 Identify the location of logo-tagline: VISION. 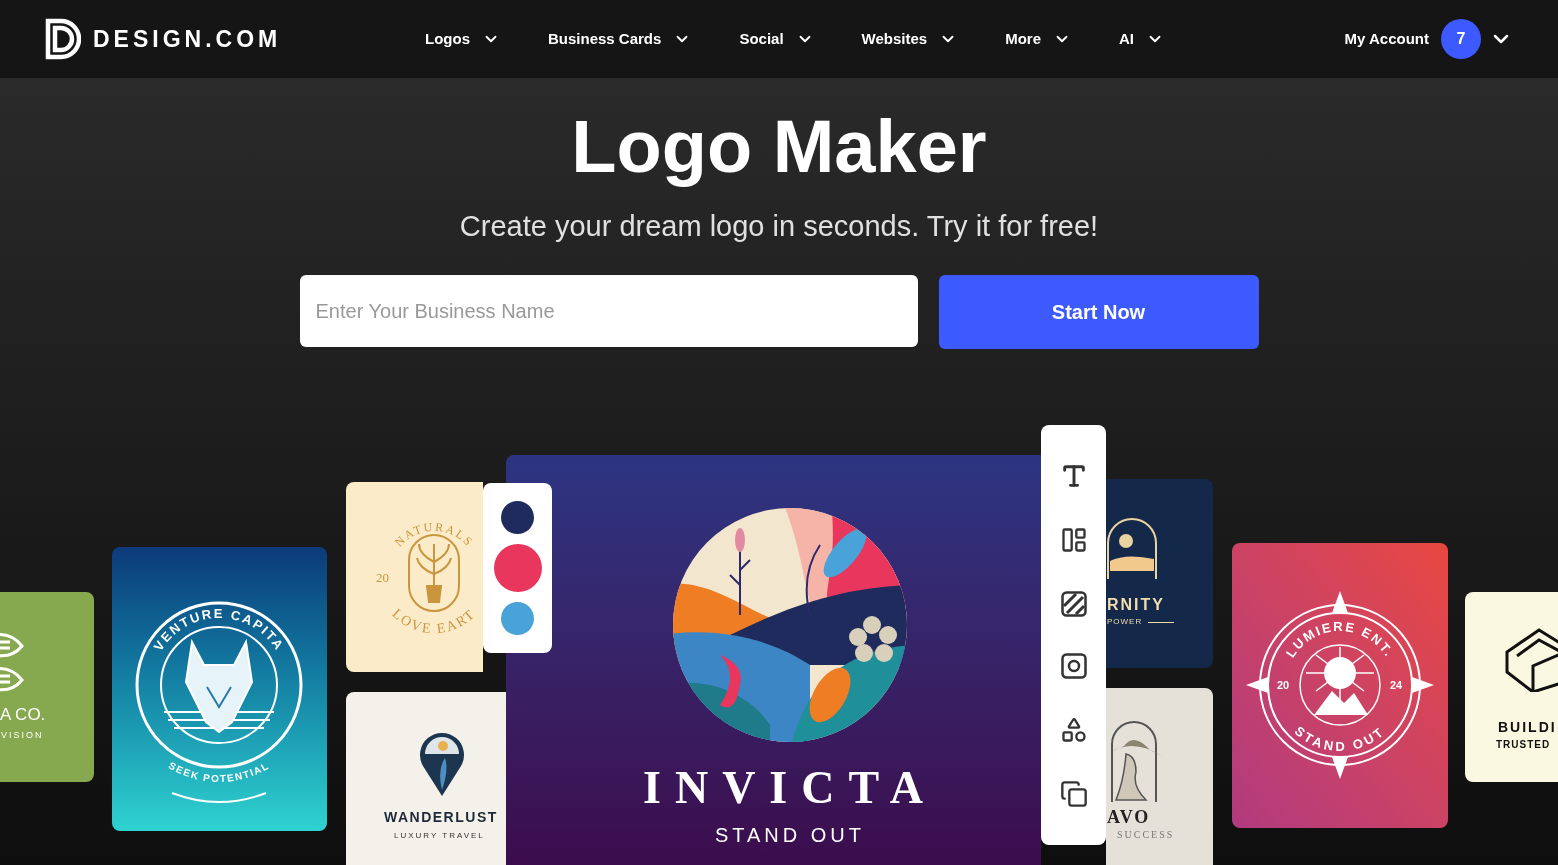
(22, 735).